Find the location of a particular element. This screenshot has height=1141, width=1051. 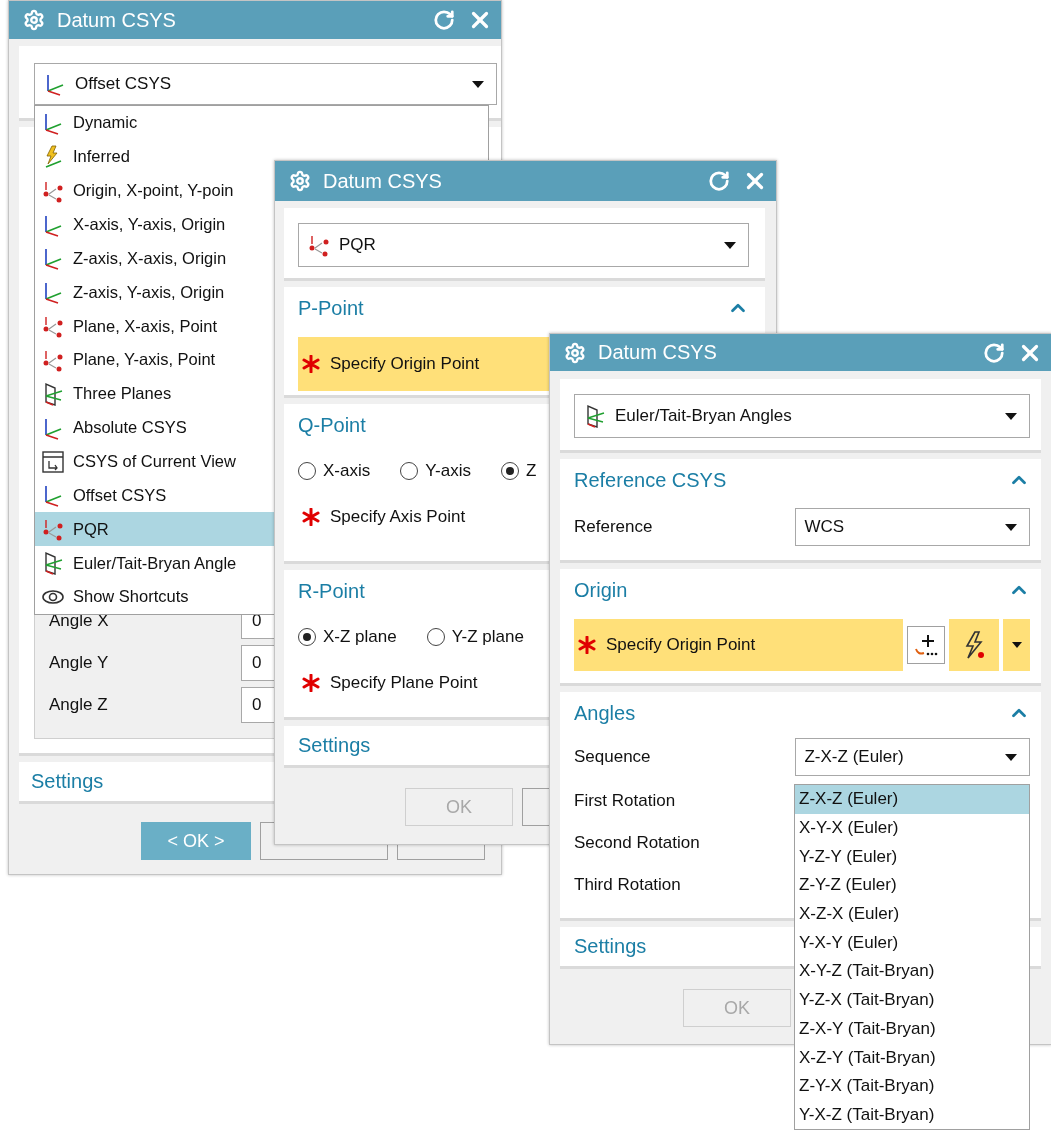

field-label: First Rotation is located at coordinates (625, 801).